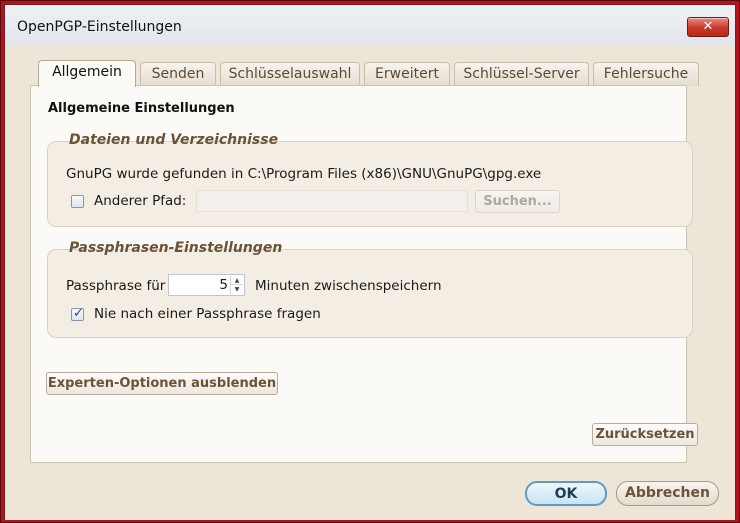 This screenshot has width=740, height=523. What do you see at coordinates (116, 286) in the screenshot?
I see `passphrase-cache-prefix: Passphrase für` at bounding box center [116, 286].